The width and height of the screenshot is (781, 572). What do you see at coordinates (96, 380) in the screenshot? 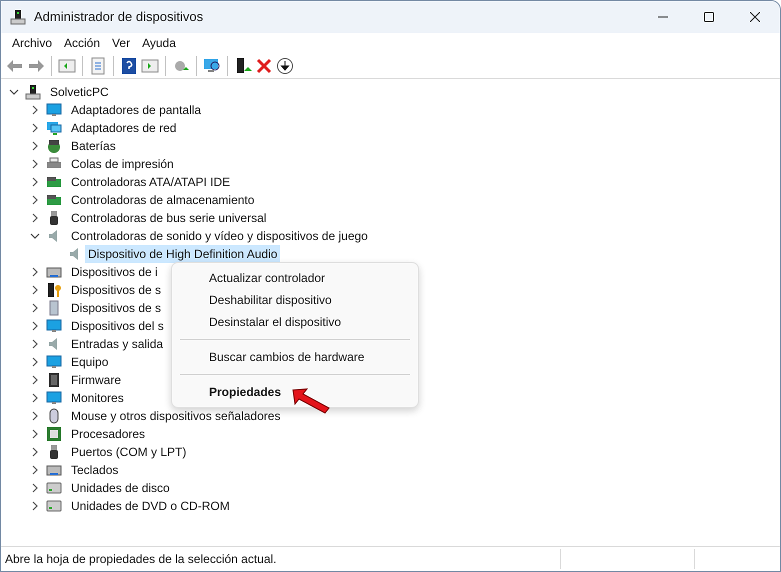
I see `tree-item: Firmware` at bounding box center [96, 380].